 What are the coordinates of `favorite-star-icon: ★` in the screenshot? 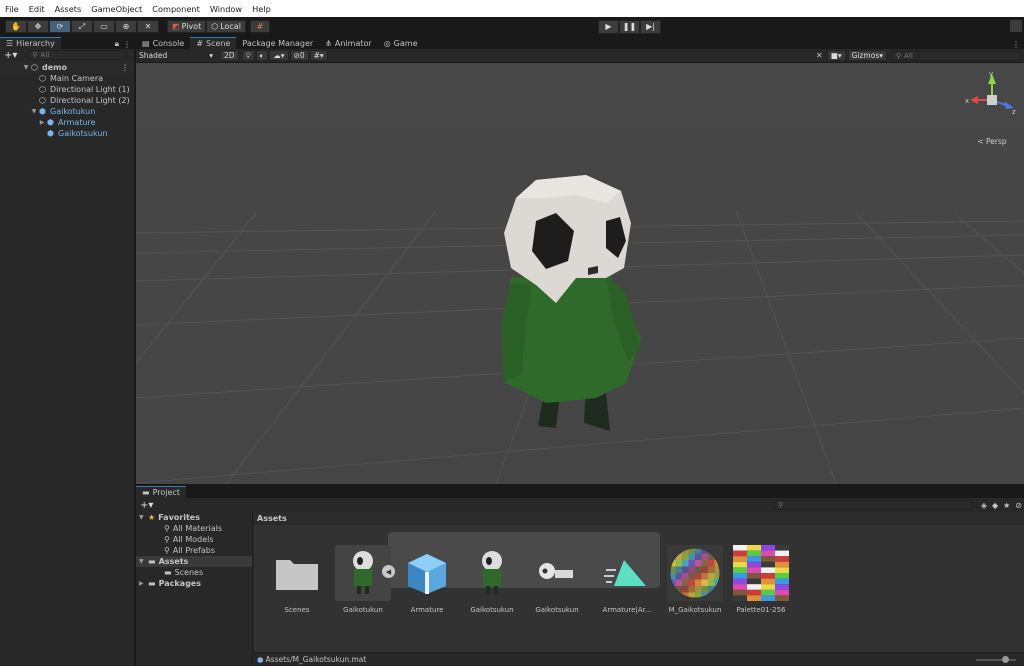 It's located at (1006, 505).